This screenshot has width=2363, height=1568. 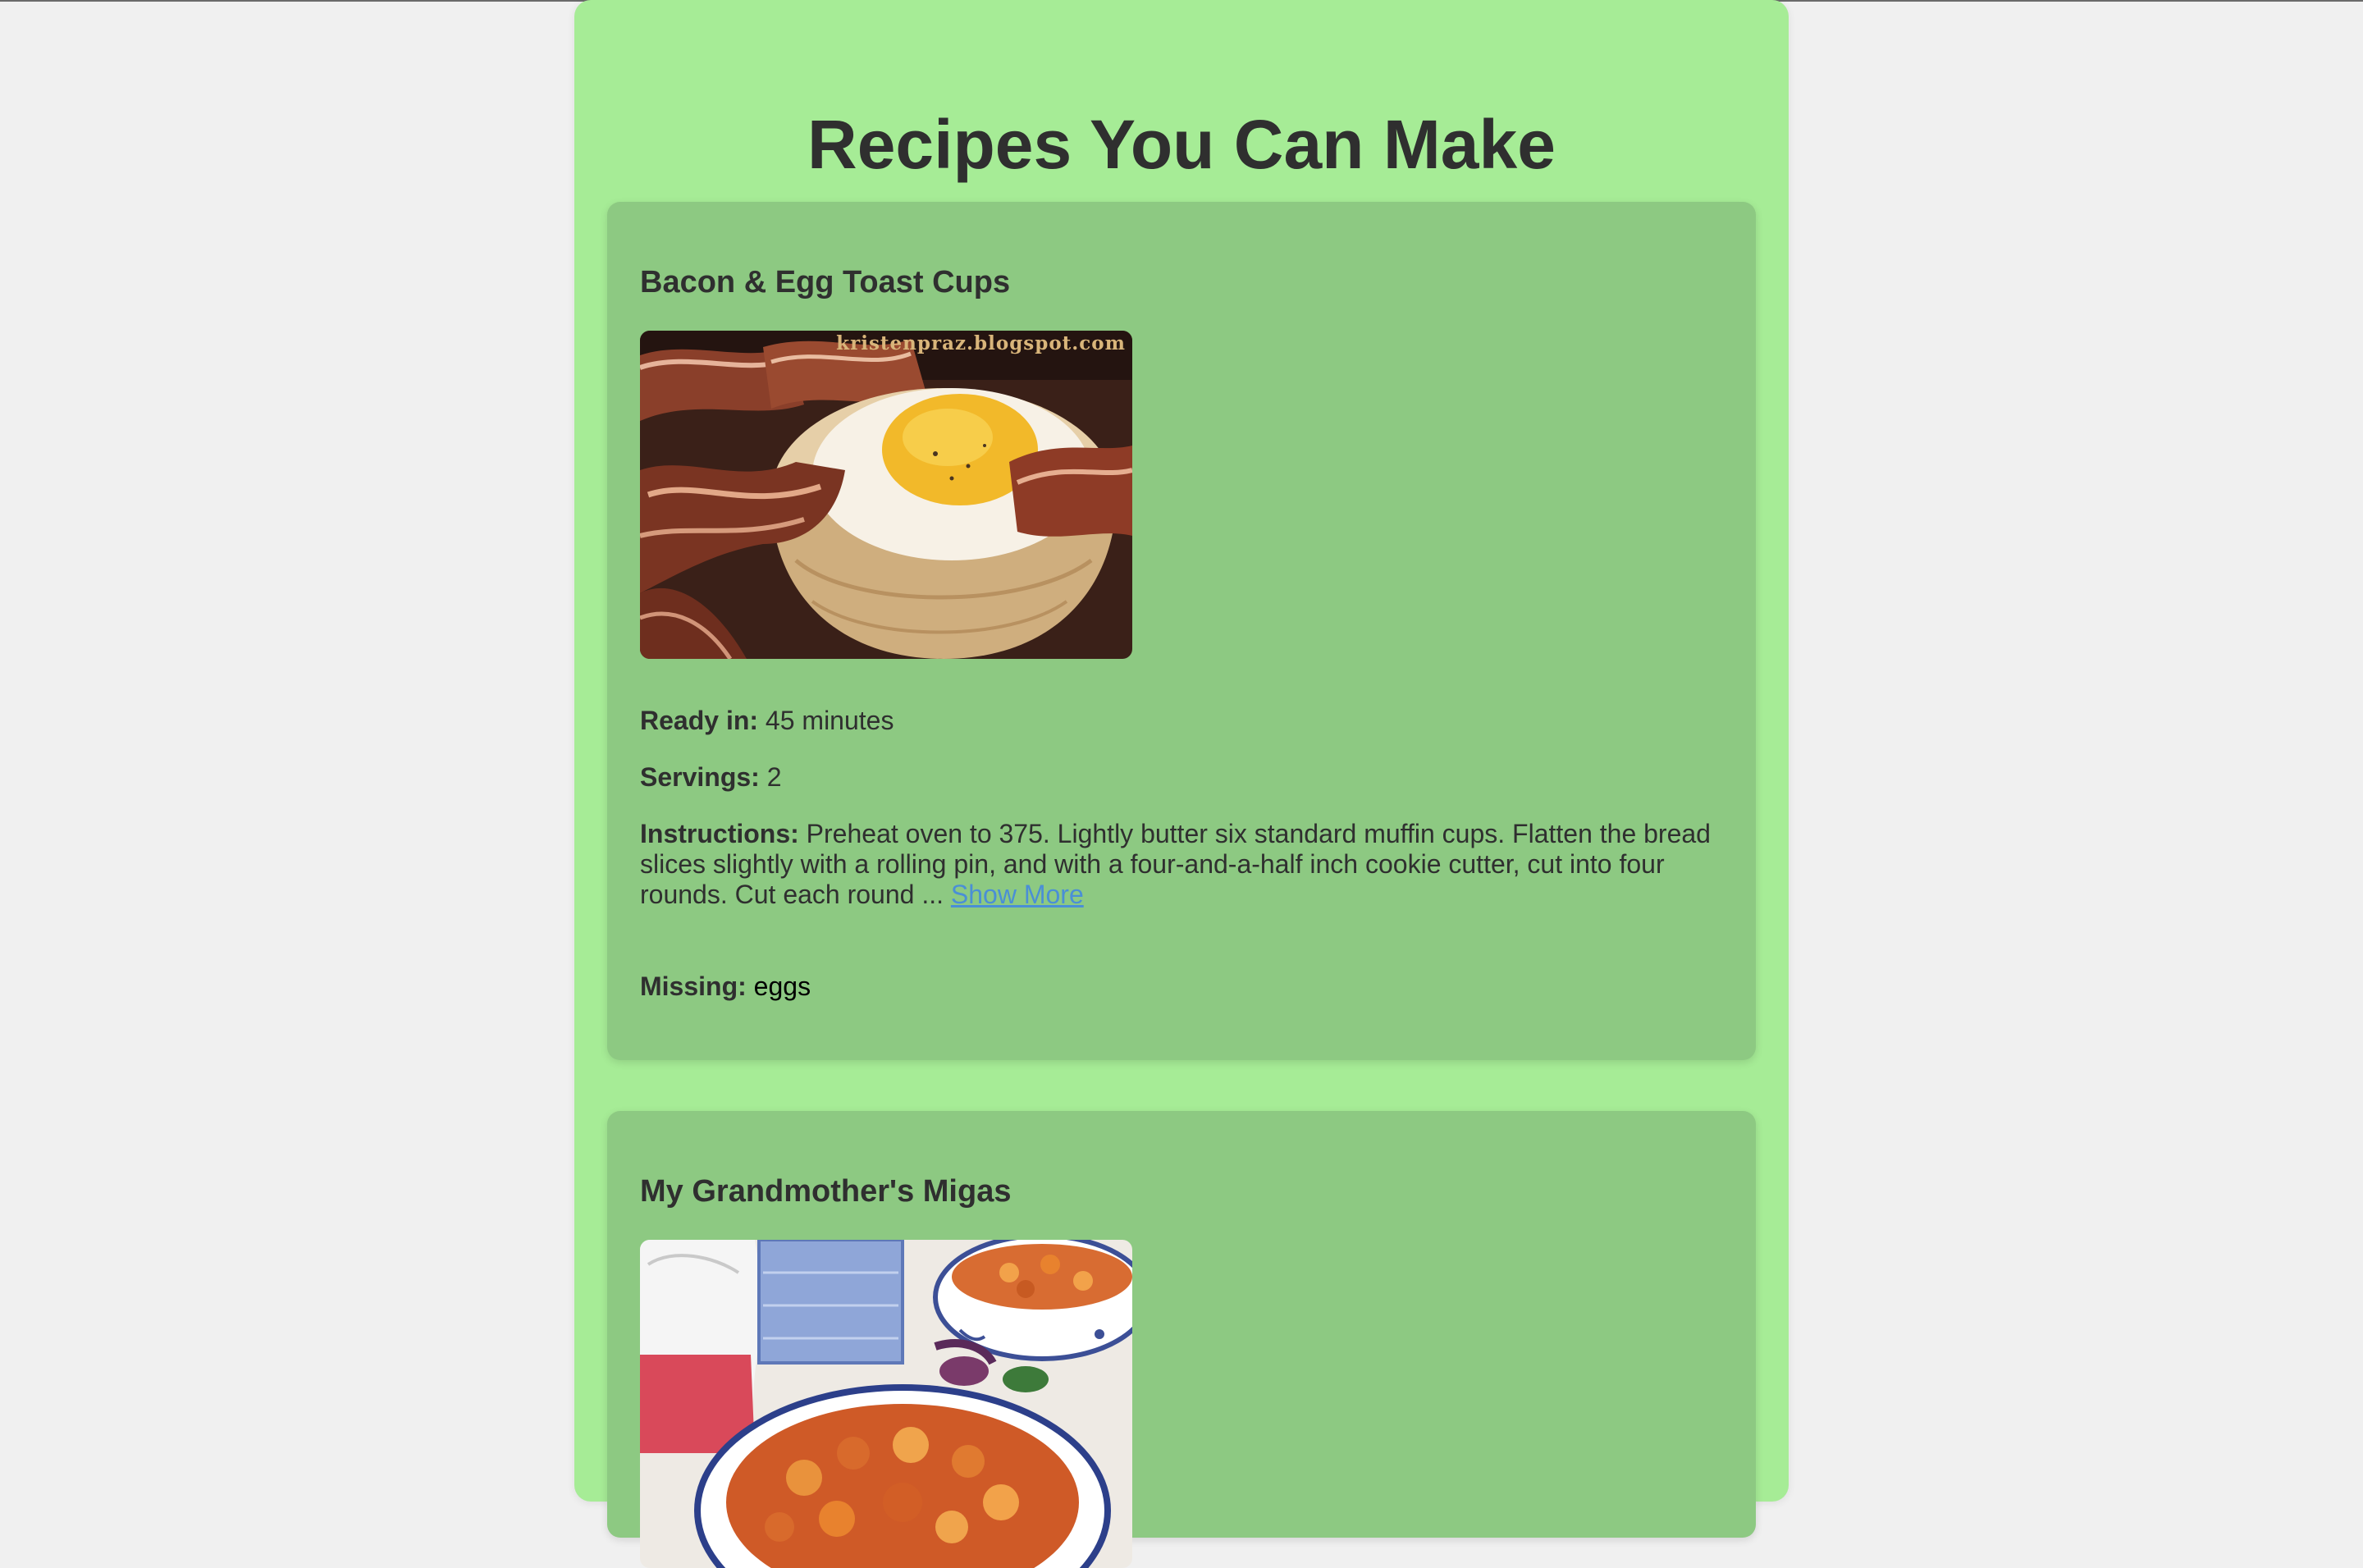 What do you see at coordinates (719, 833) in the screenshot?
I see `instructions-label: Instructions:` at bounding box center [719, 833].